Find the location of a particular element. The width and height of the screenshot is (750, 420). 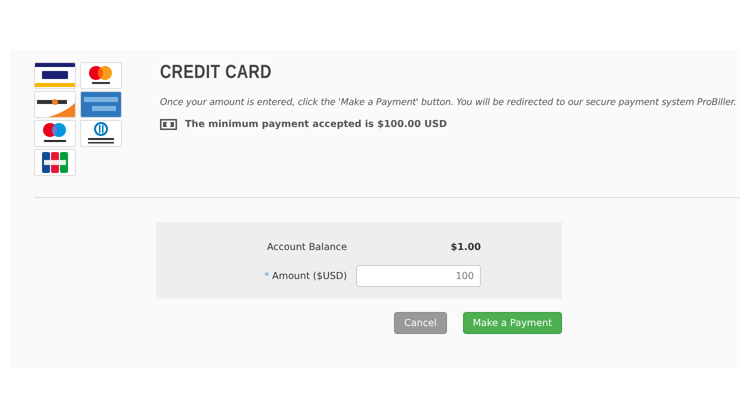

balance-label: Account Balance is located at coordinates (307, 247).